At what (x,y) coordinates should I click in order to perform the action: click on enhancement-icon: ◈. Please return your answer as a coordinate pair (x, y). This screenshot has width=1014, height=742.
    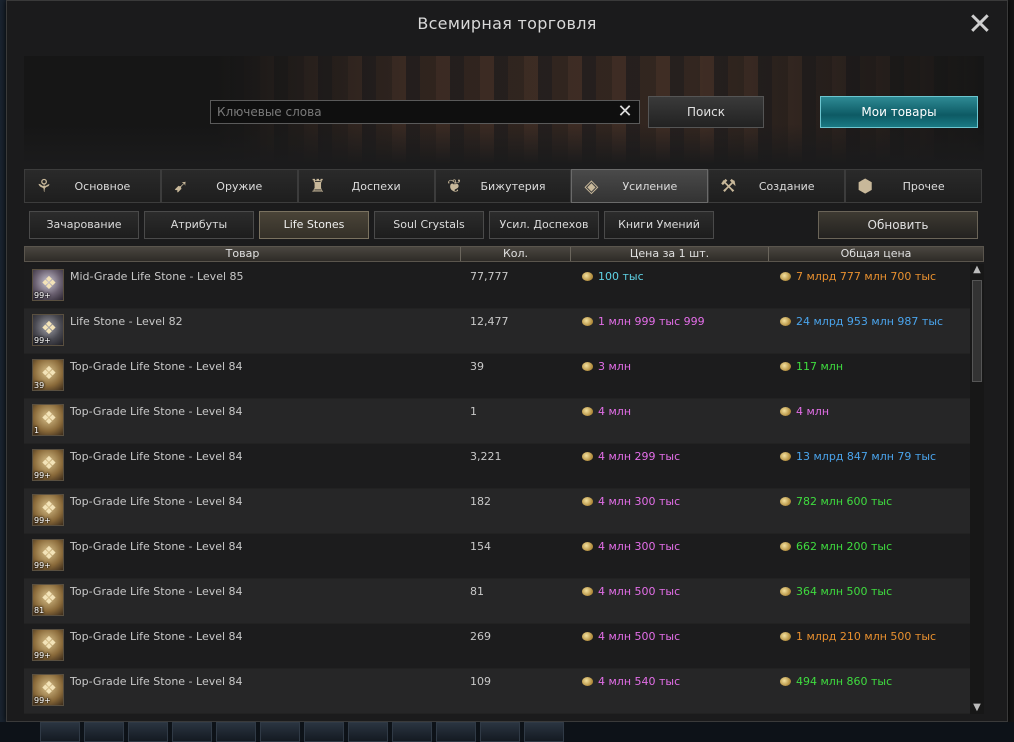
    Looking at the image, I should click on (591, 186).